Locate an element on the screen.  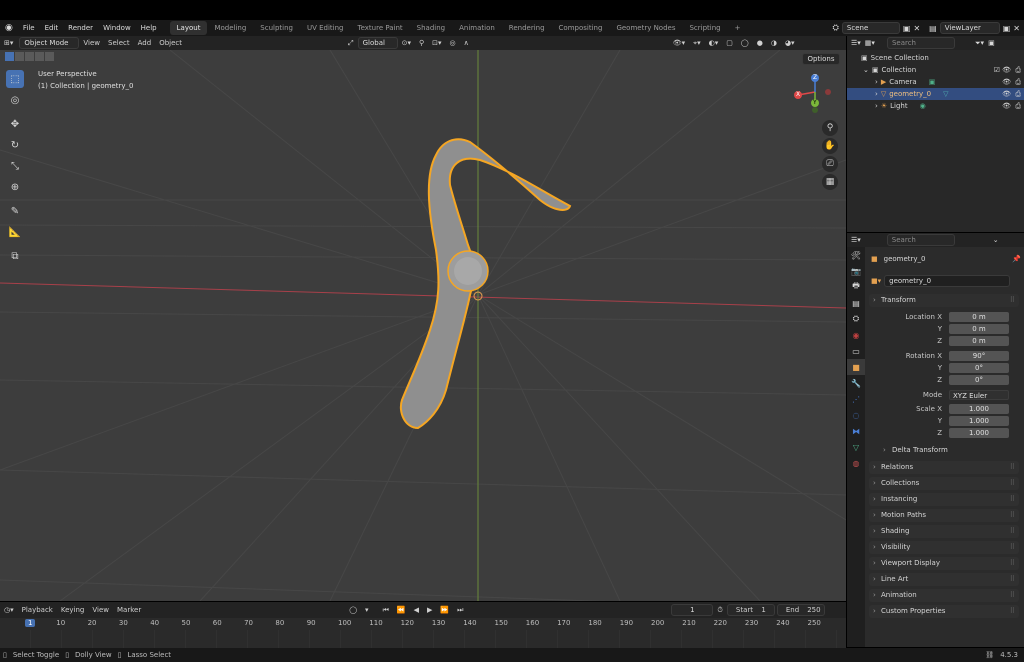
scale-z-field: 1.000 is located at coordinates (979, 433).